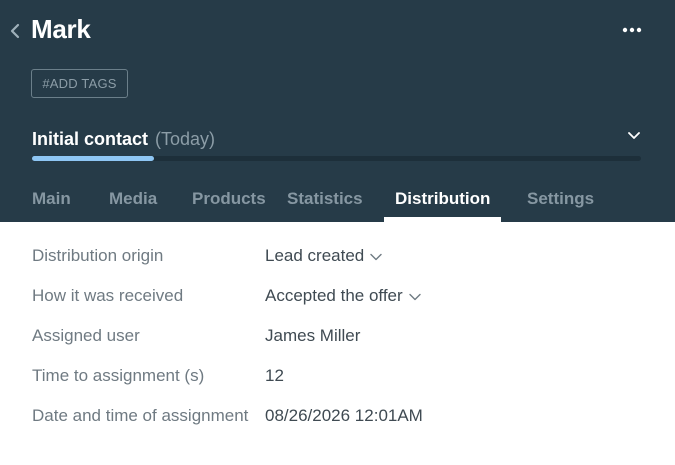 This screenshot has height=465, width=675. Describe the element at coordinates (312, 336) in the screenshot. I see `assigned-user-value: James Miller` at that location.